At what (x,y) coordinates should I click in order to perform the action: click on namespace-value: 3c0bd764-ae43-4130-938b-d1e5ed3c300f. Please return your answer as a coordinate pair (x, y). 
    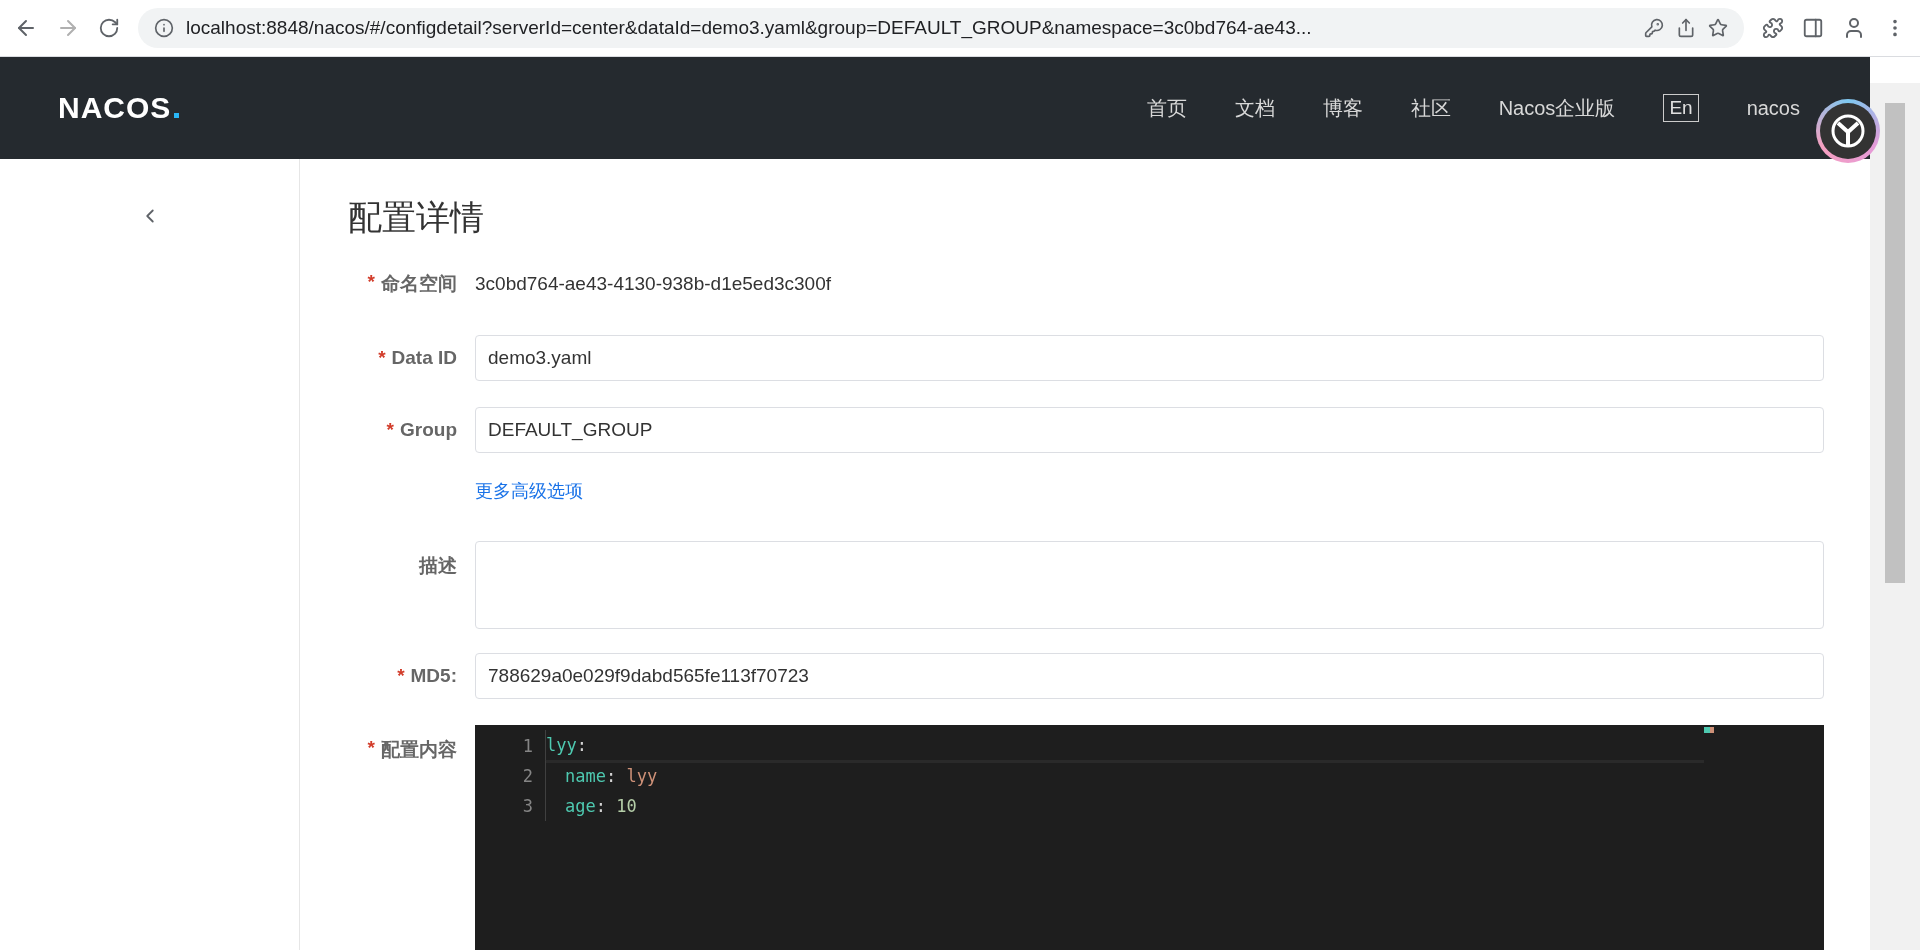
    Looking at the image, I should click on (654, 284).